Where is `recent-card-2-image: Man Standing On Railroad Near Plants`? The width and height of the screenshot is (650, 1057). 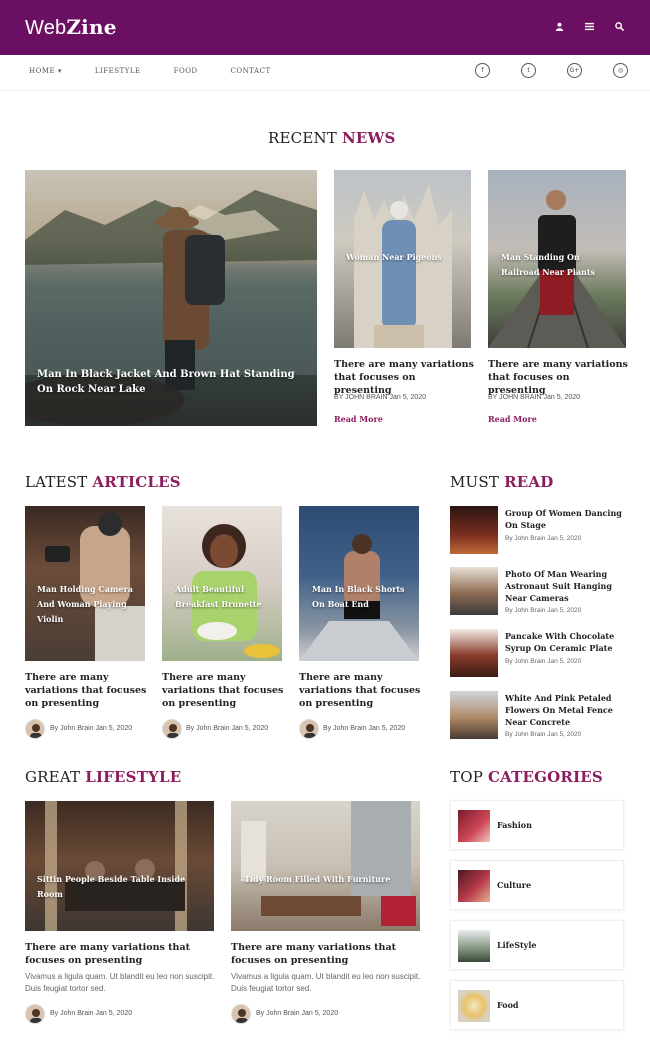 recent-card-2-image: Man Standing On Railroad Near Plants is located at coordinates (557, 259).